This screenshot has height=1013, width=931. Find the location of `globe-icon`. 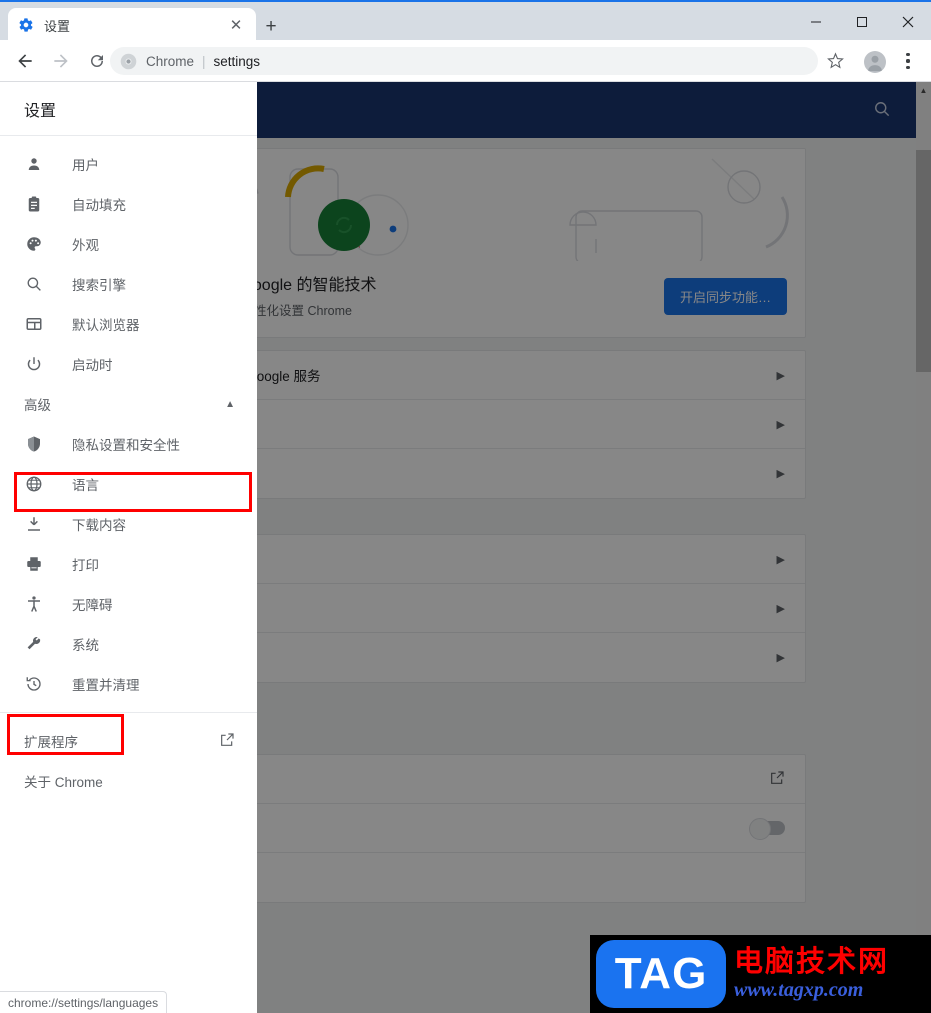

globe-icon is located at coordinates (34, 484).